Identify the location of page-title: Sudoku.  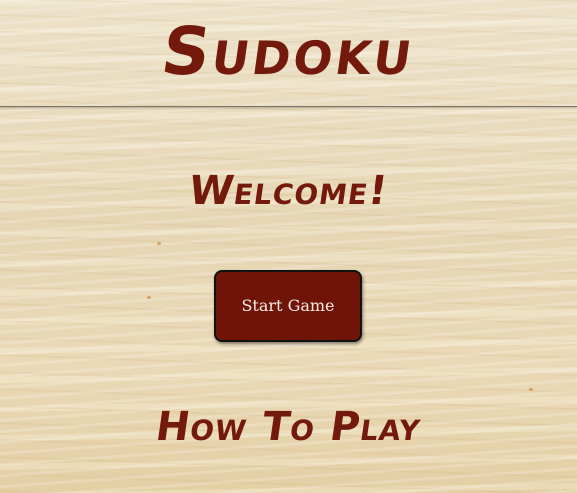
(288, 51).